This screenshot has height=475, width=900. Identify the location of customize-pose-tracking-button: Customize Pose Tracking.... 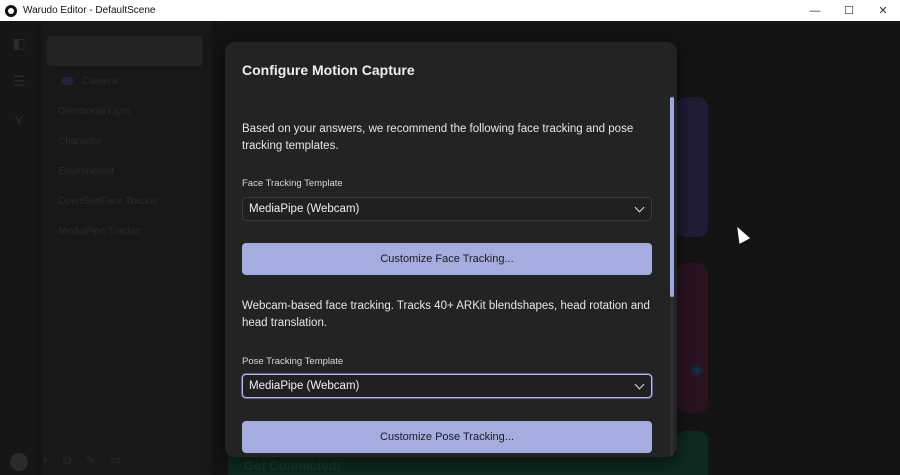
(447, 437).